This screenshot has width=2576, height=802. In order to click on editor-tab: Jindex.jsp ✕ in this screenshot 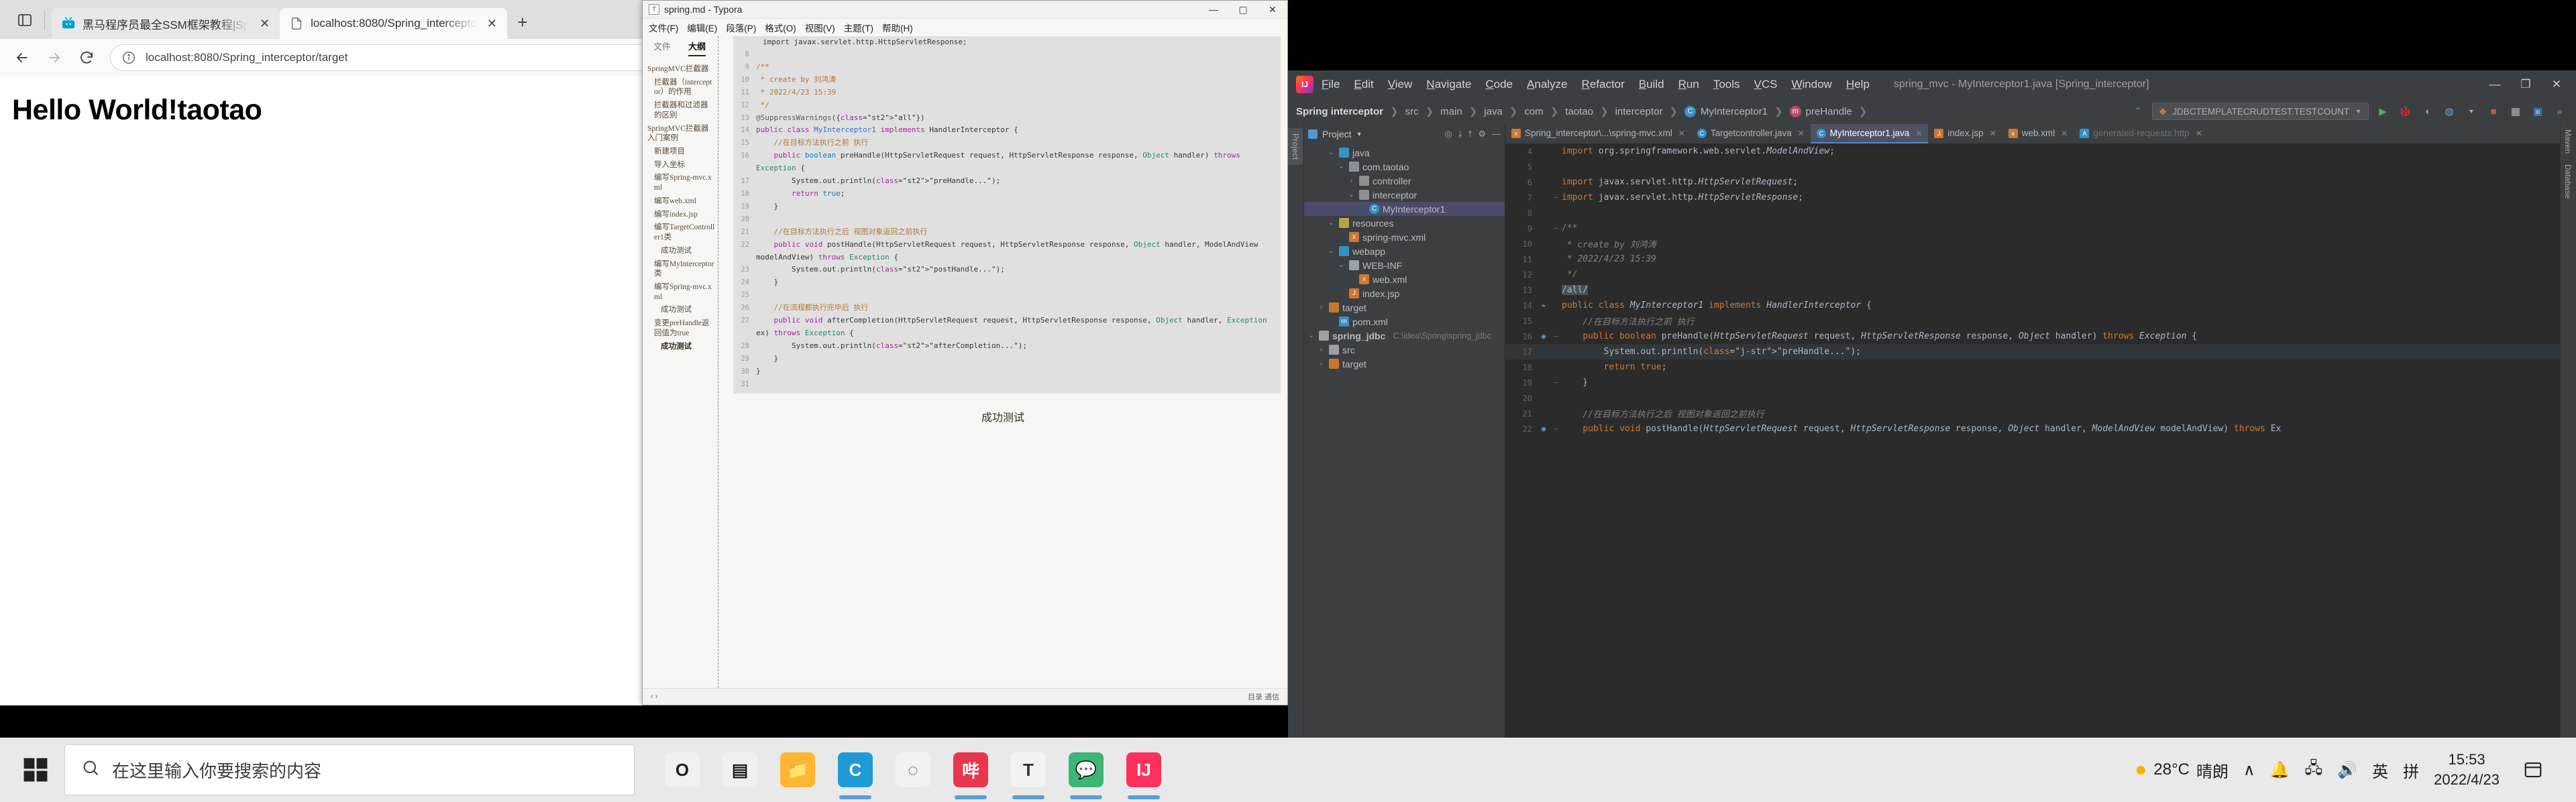, I will do `click(1965, 134)`.